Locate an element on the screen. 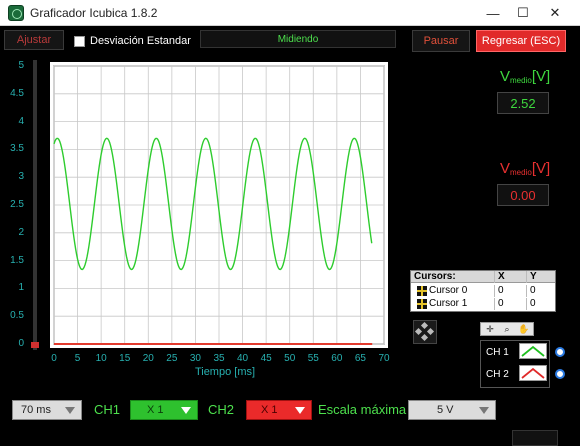 The height and width of the screenshot is (446, 580). cursor-0-y: 0 is located at coordinates (533, 290).